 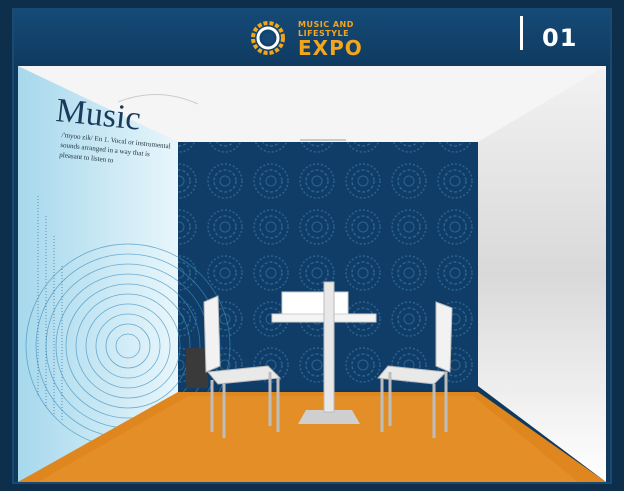 I want to click on logo-line3: EXPO, so click(x=330, y=48).